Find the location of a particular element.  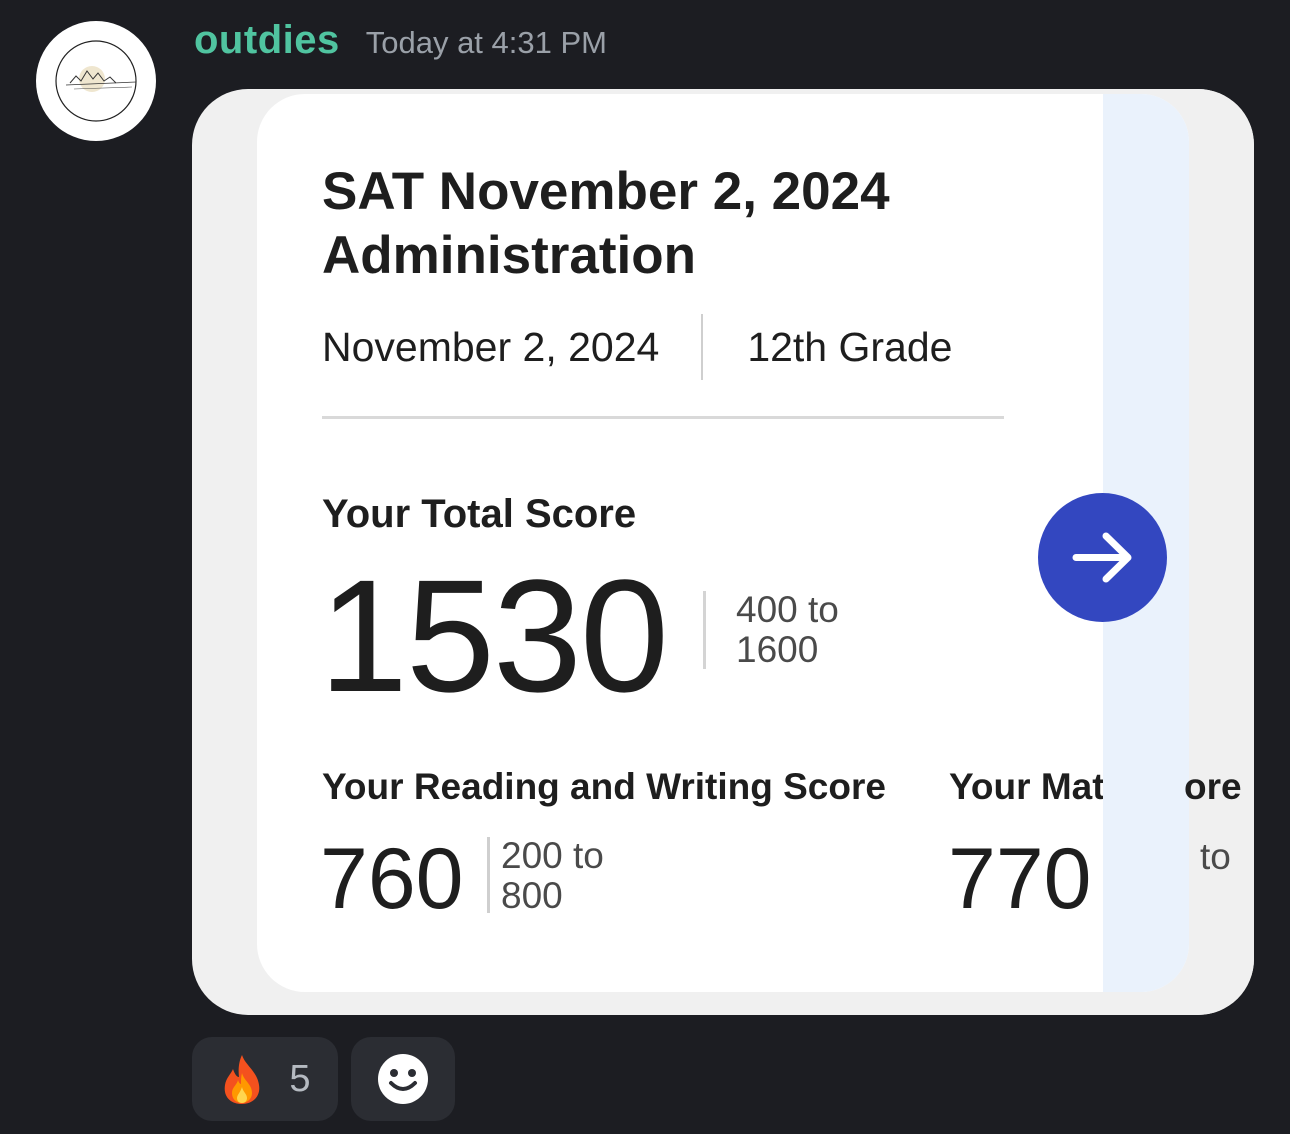

total-score-label: Your Total Score is located at coordinates (479, 514).